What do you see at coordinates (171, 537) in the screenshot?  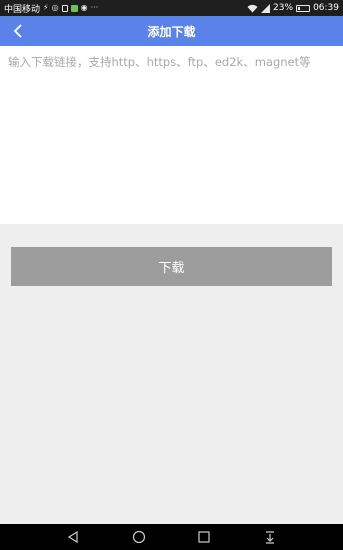 I see `navigation-bar` at bounding box center [171, 537].